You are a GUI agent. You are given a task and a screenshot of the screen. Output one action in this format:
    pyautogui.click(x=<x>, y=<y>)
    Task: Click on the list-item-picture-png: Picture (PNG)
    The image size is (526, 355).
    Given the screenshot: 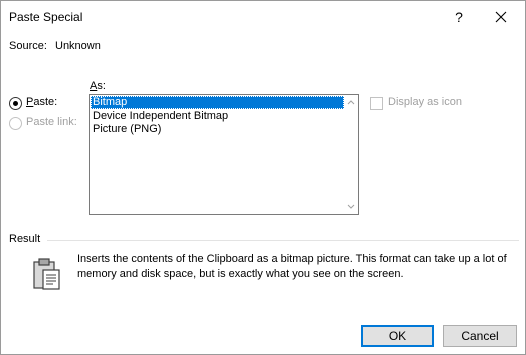 What is the action you would take?
    pyautogui.click(x=126, y=129)
    